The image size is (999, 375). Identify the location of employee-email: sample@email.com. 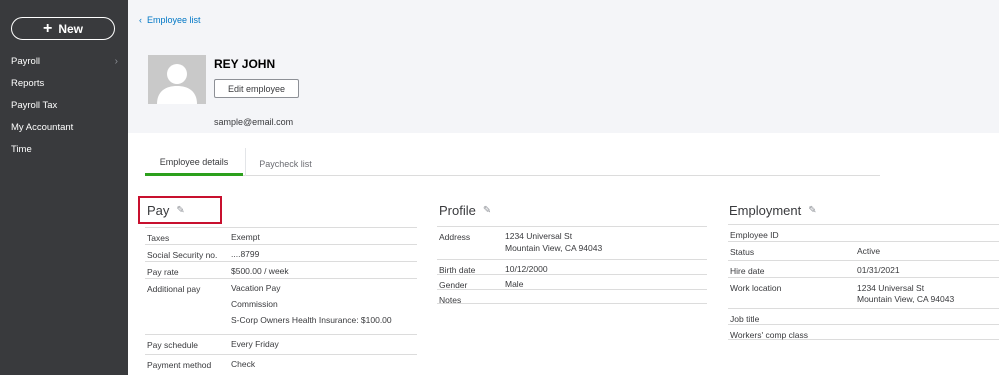
(254, 122).